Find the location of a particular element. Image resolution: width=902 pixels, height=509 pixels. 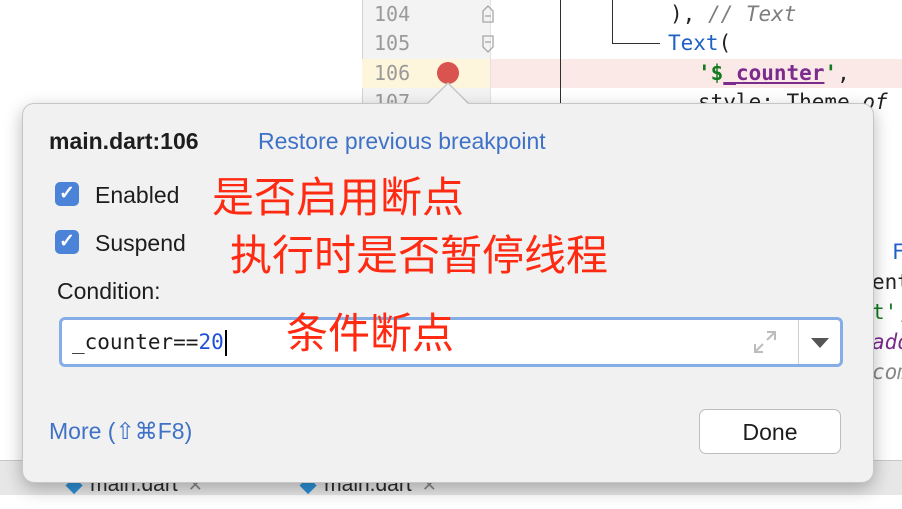

code-fragment: F is located at coordinates (897, 252).